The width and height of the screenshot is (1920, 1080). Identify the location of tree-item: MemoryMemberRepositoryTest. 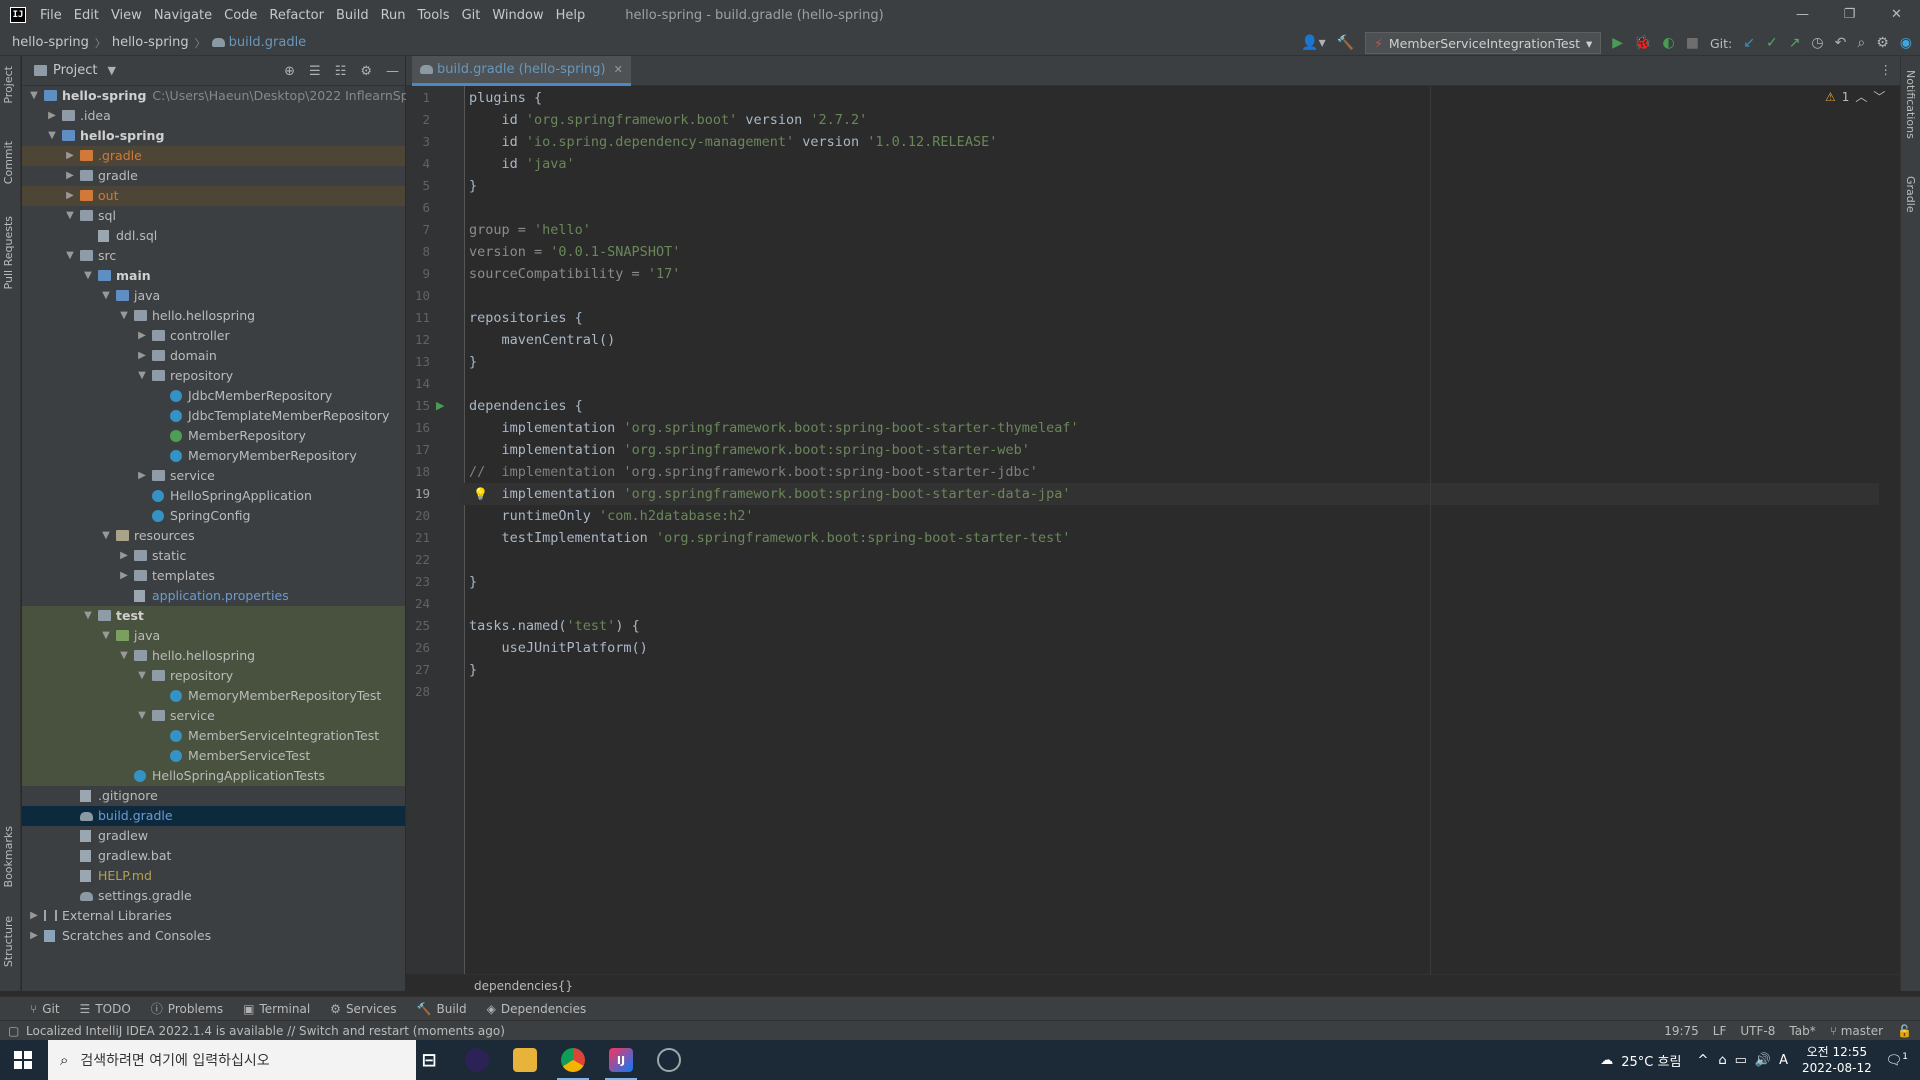
(213, 696).